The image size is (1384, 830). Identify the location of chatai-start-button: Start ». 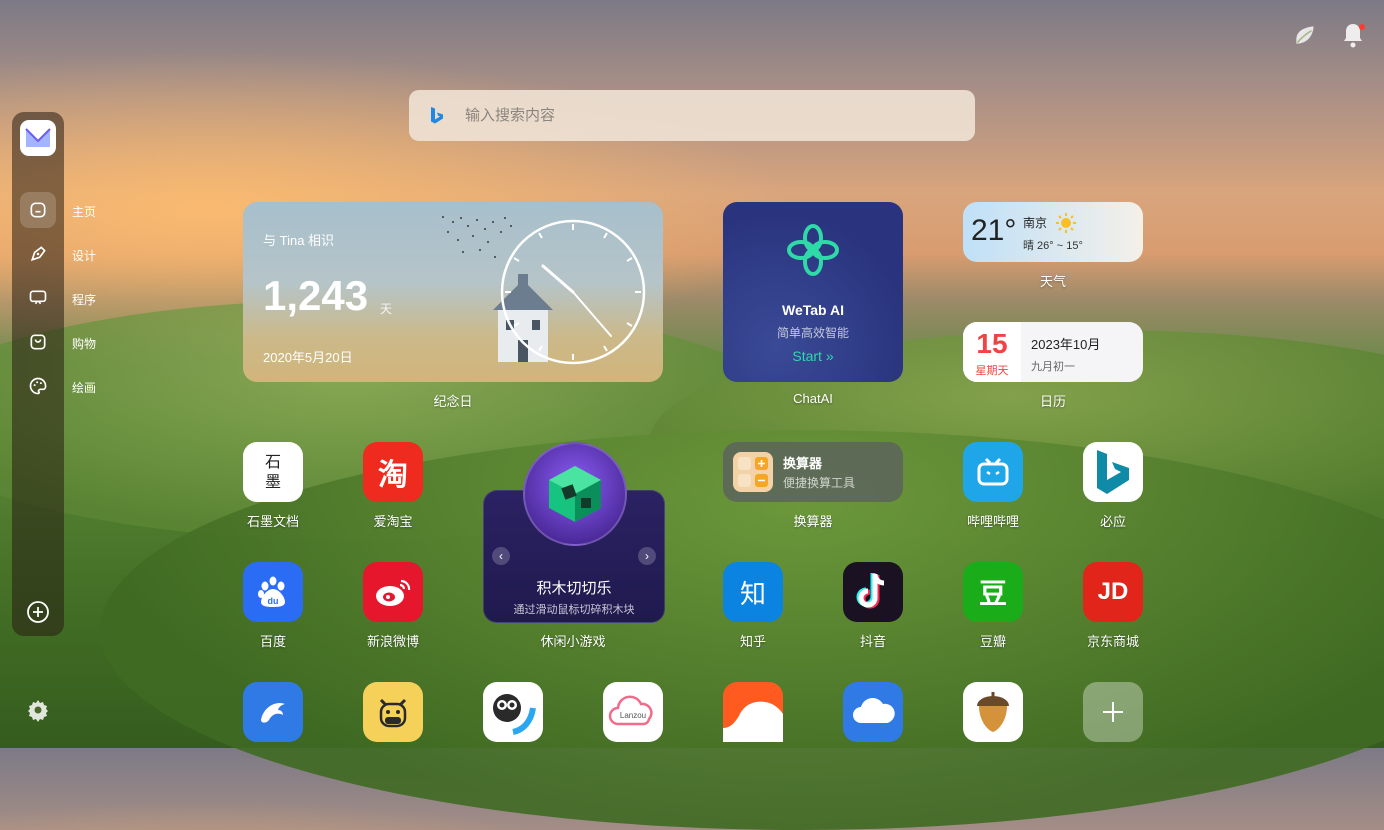
(813, 356).